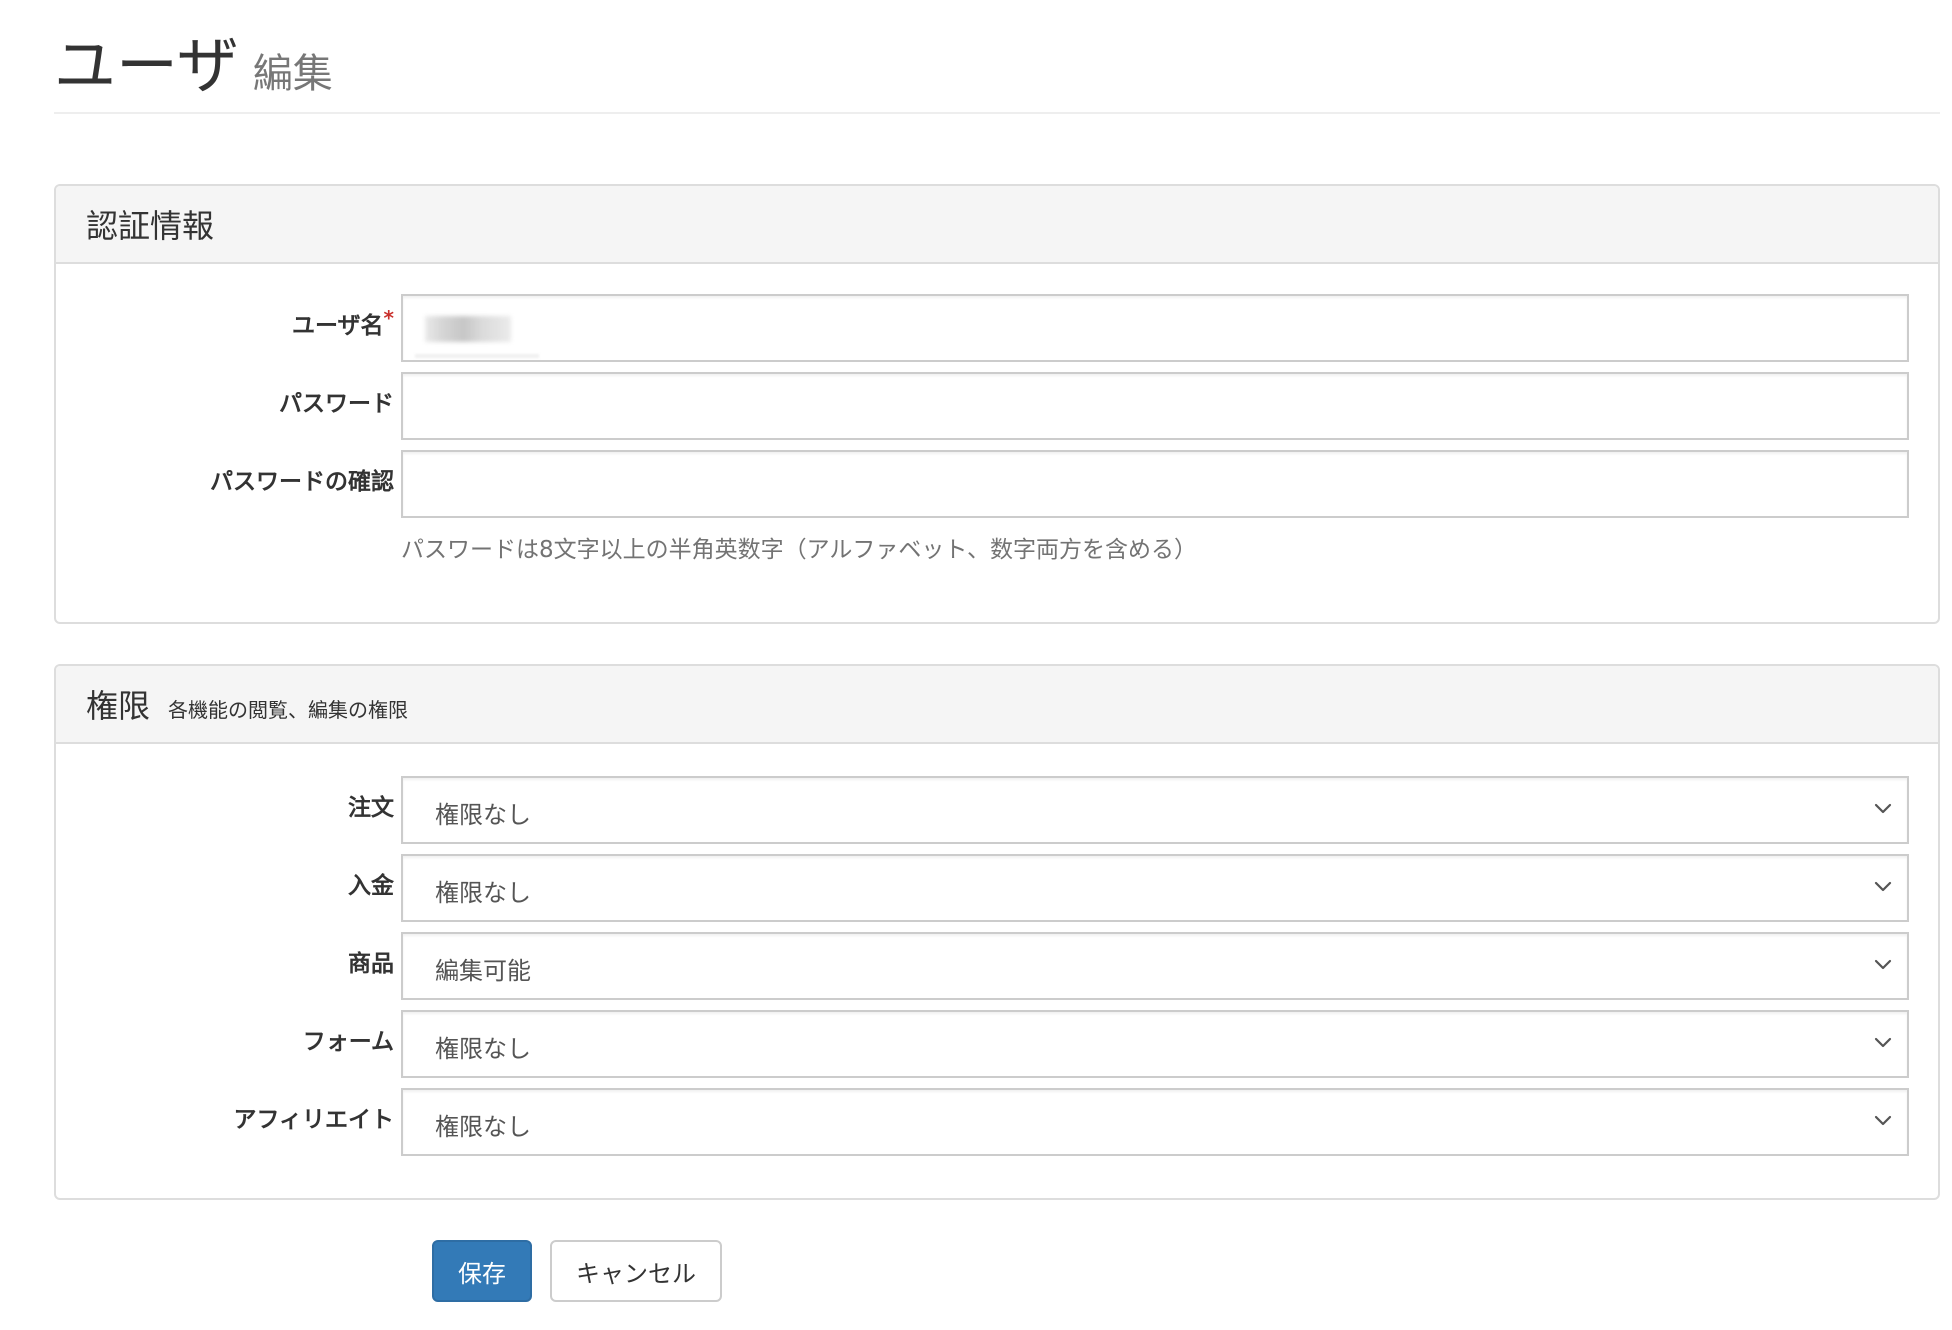  I want to click on cancel-button: キャンセル, so click(636, 1271).